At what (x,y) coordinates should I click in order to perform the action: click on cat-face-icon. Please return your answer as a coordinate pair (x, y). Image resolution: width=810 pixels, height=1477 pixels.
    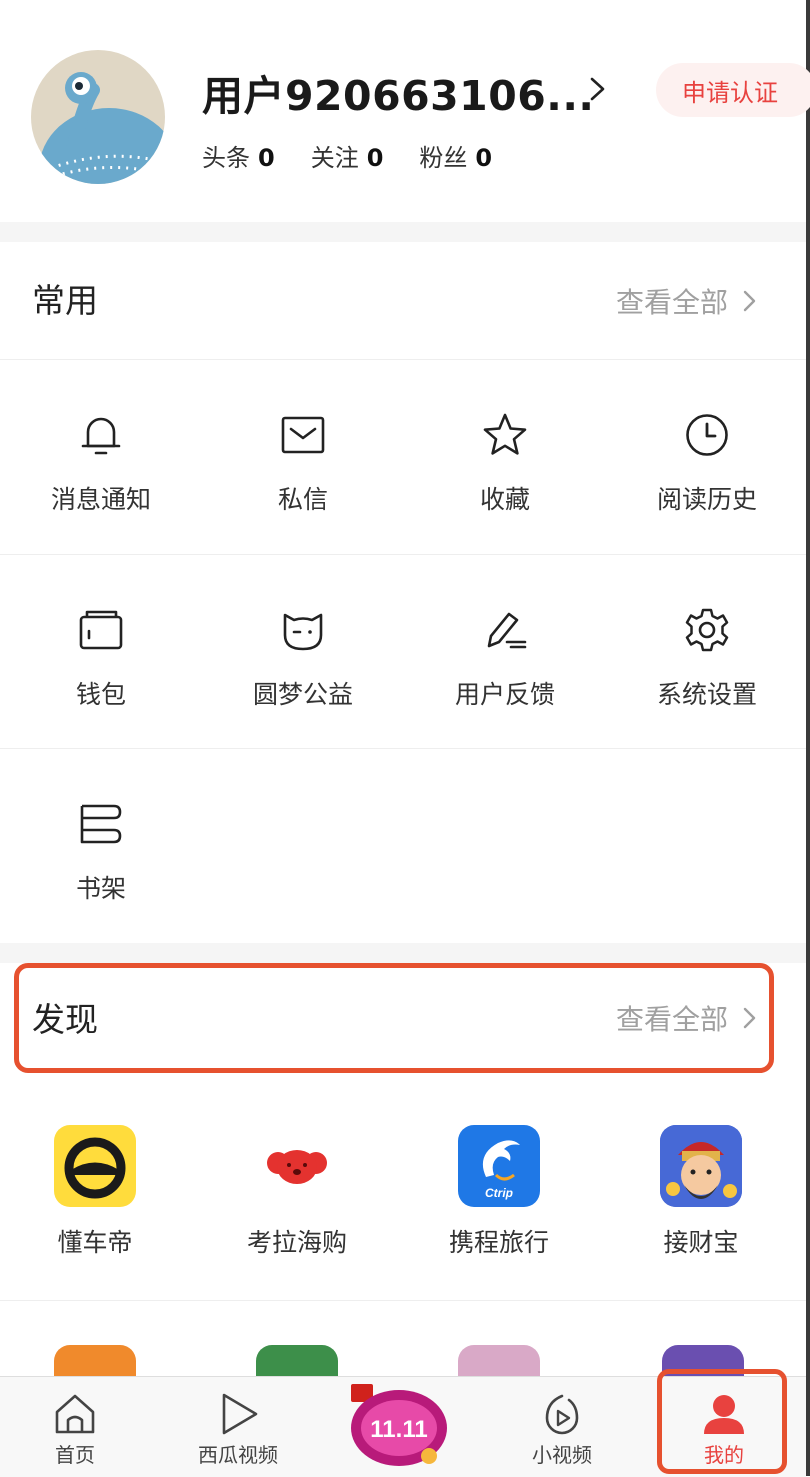
    Looking at the image, I should click on (303, 630).